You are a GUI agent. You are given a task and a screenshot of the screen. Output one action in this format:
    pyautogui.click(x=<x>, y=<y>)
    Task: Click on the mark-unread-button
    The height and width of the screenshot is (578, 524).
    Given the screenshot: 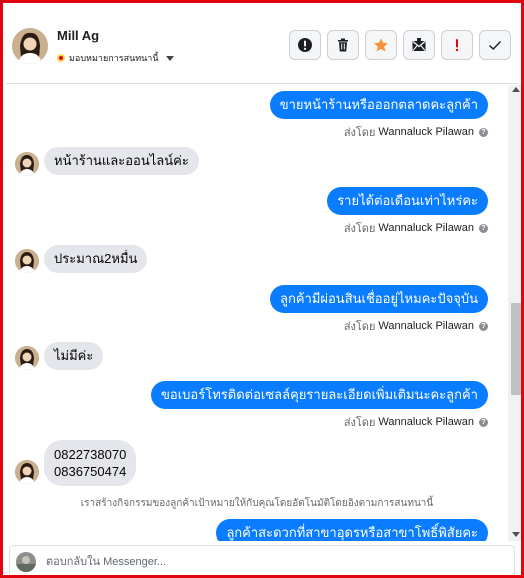 What is the action you would take?
    pyautogui.click(x=419, y=45)
    